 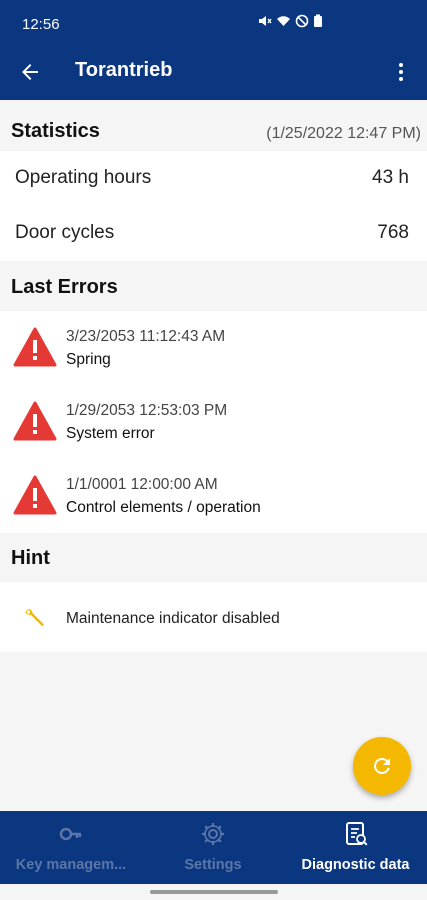 What do you see at coordinates (393, 232) in the screenshot?
I see `stat-value: 768` at bounding box center [393, 232].